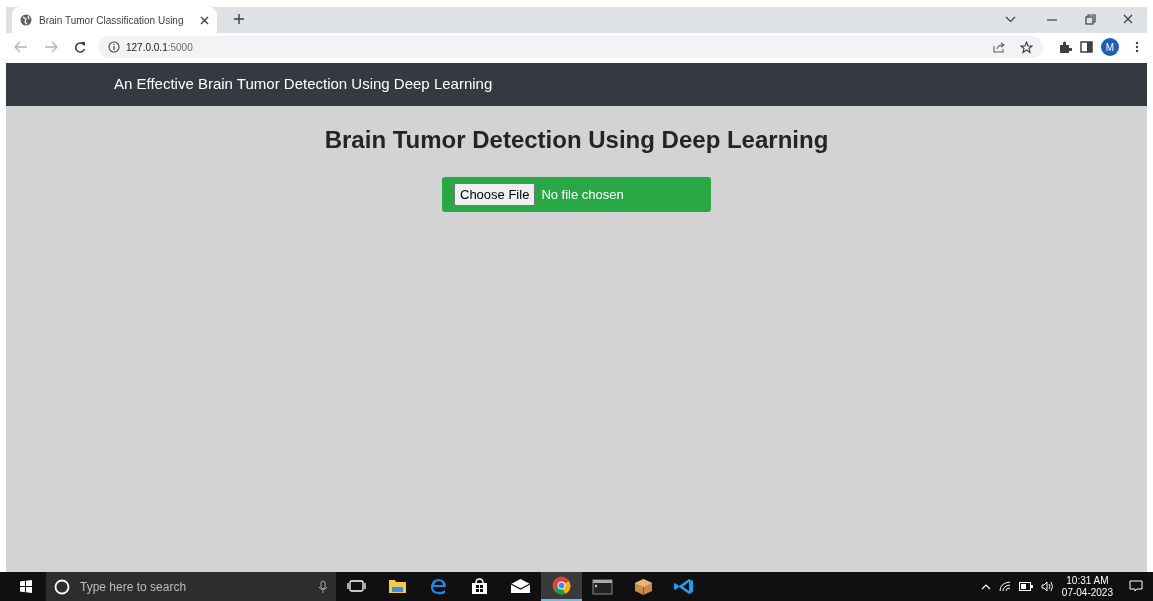 This screenshot has height=601, width=1153. What do you see at coordinates (80, 47) in the screenshot?
I see `reload-icon` at bounding box center [80, 47].